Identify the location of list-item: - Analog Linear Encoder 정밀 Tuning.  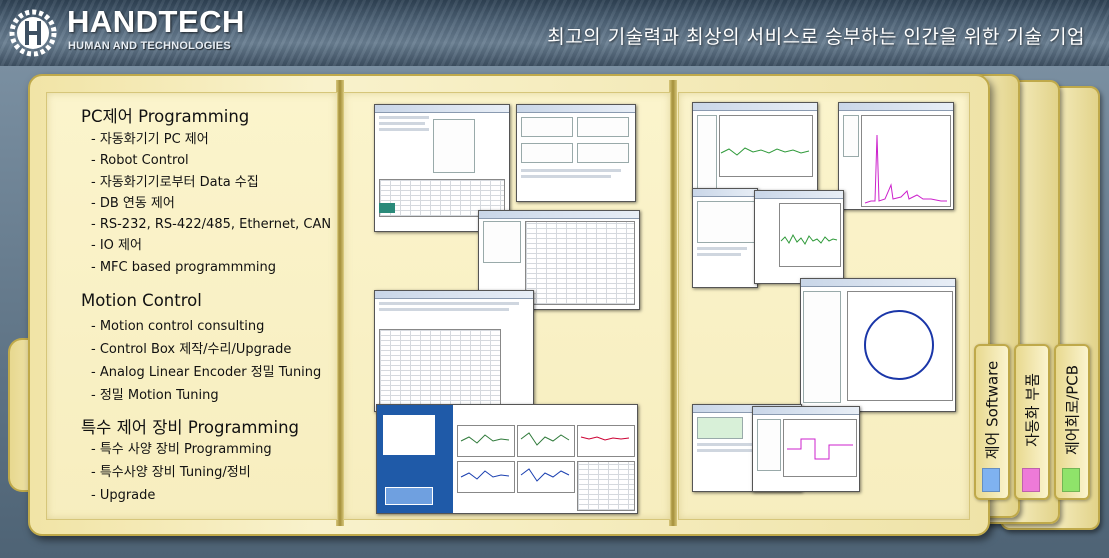
(206, 372).